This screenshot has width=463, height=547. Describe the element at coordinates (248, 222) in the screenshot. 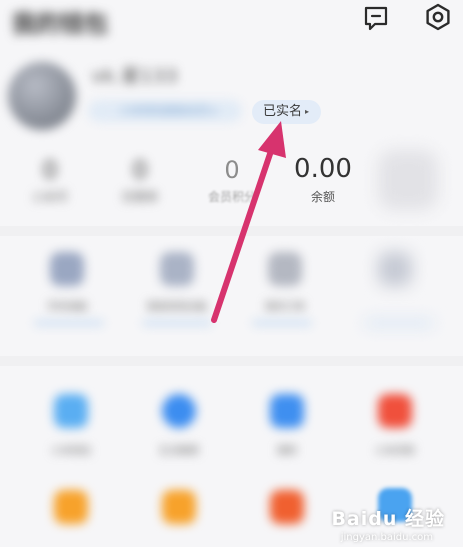

I see `annotation-arrow` at that location.